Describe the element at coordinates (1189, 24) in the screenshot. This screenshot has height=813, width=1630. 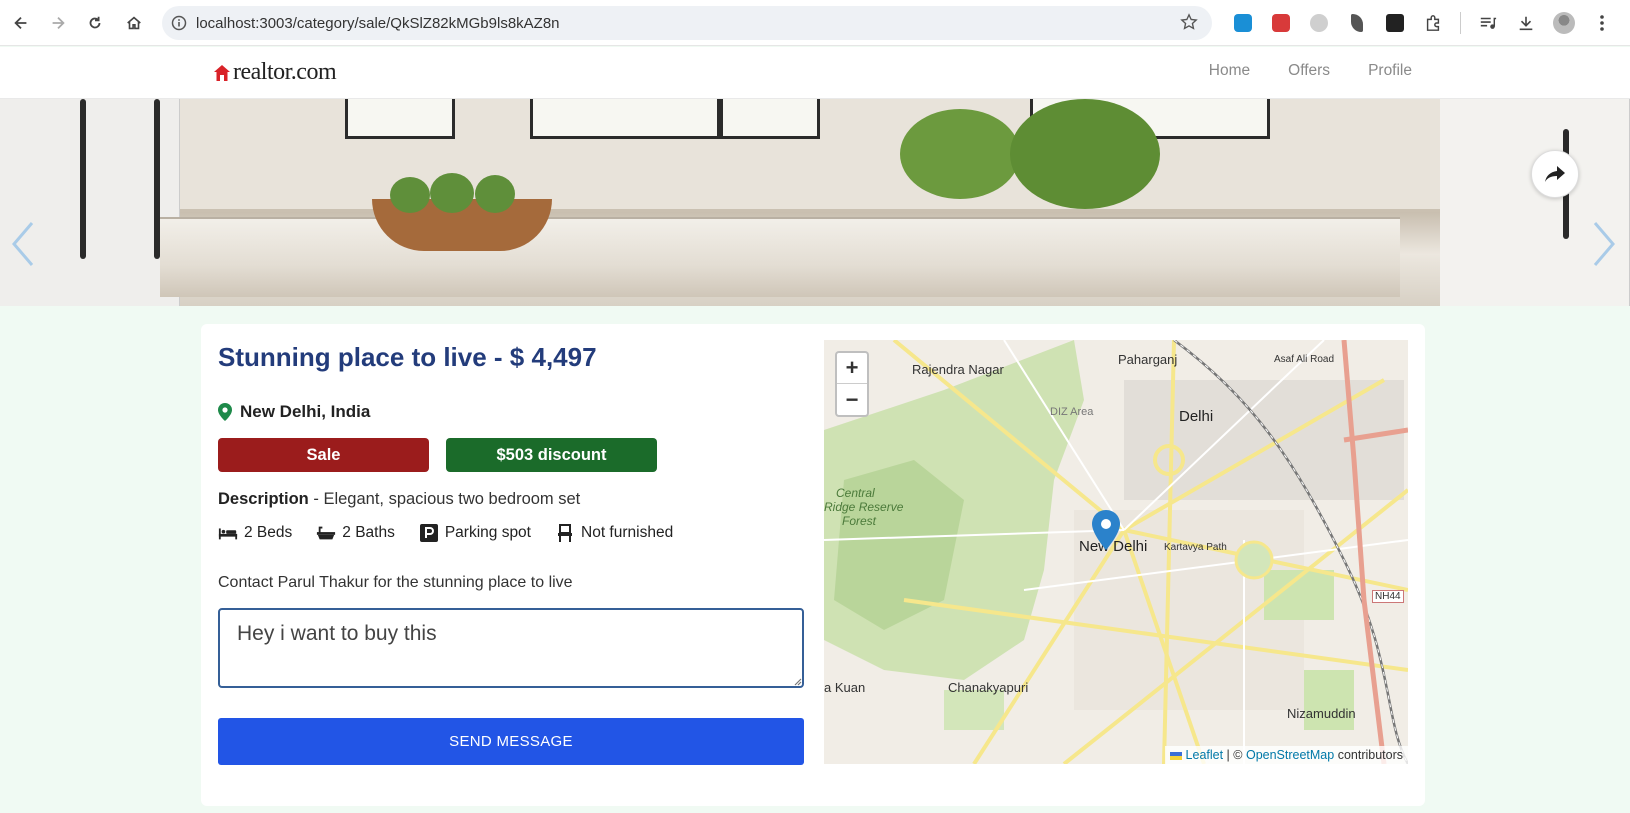
I see `bookmark-star-icon` at that location.